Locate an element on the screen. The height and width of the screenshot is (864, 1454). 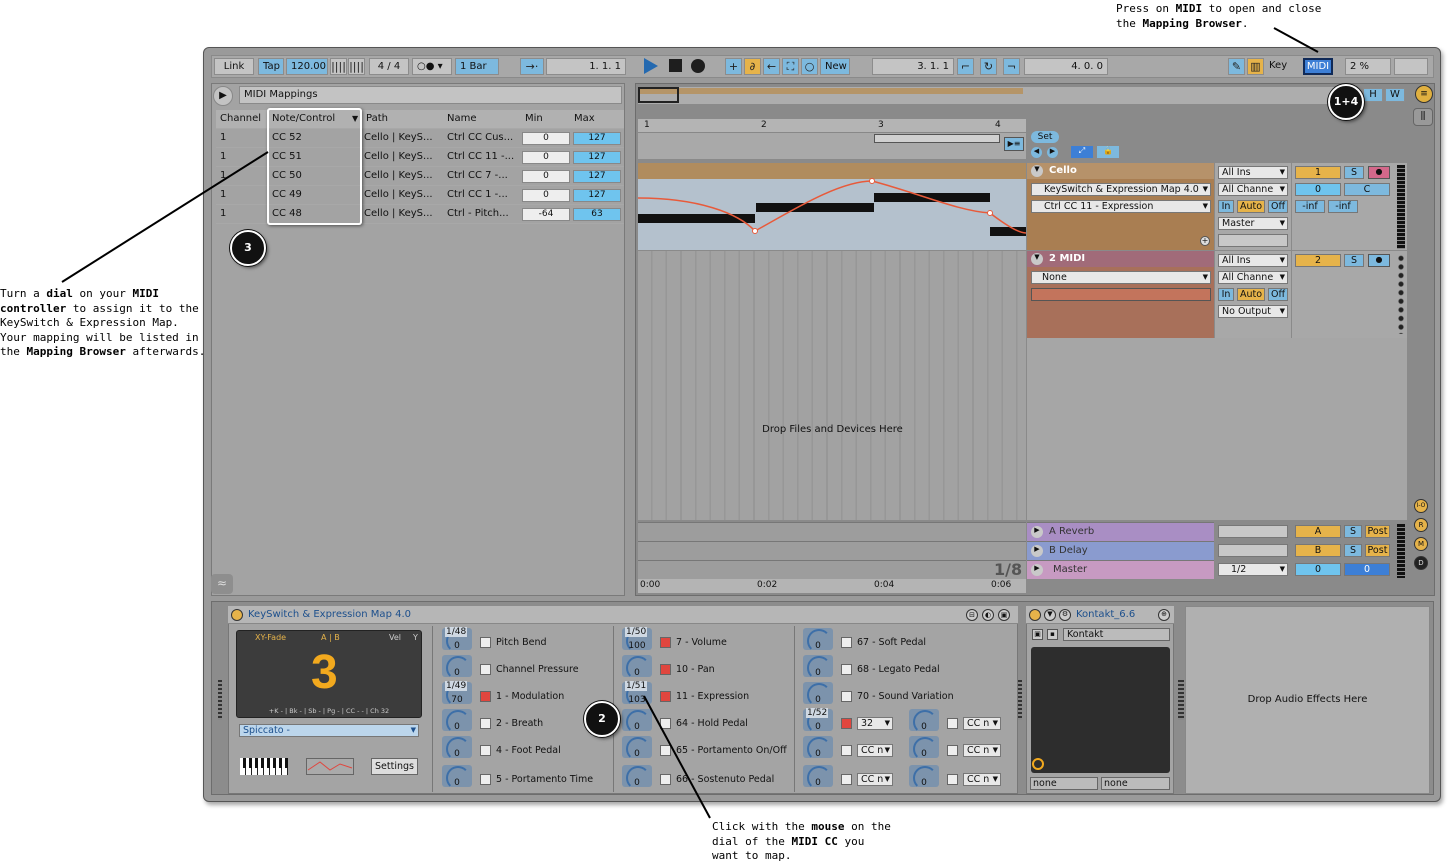
delay-solo: S is located at coordinates (1353, 550).